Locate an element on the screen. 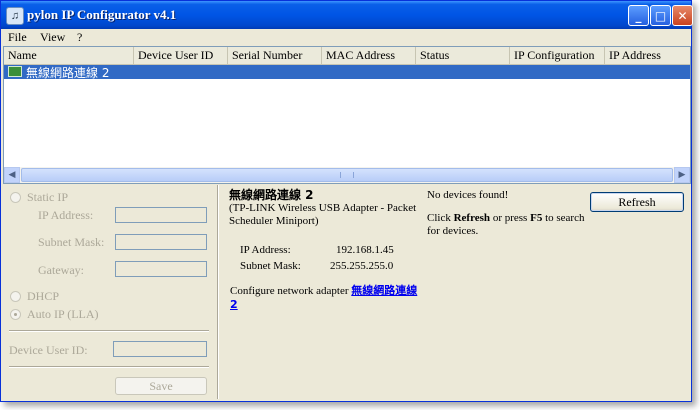  title-bar: ♫ pylon IP Configurator v4.1 _ □ ✕ is located at coordinates (347, 15).